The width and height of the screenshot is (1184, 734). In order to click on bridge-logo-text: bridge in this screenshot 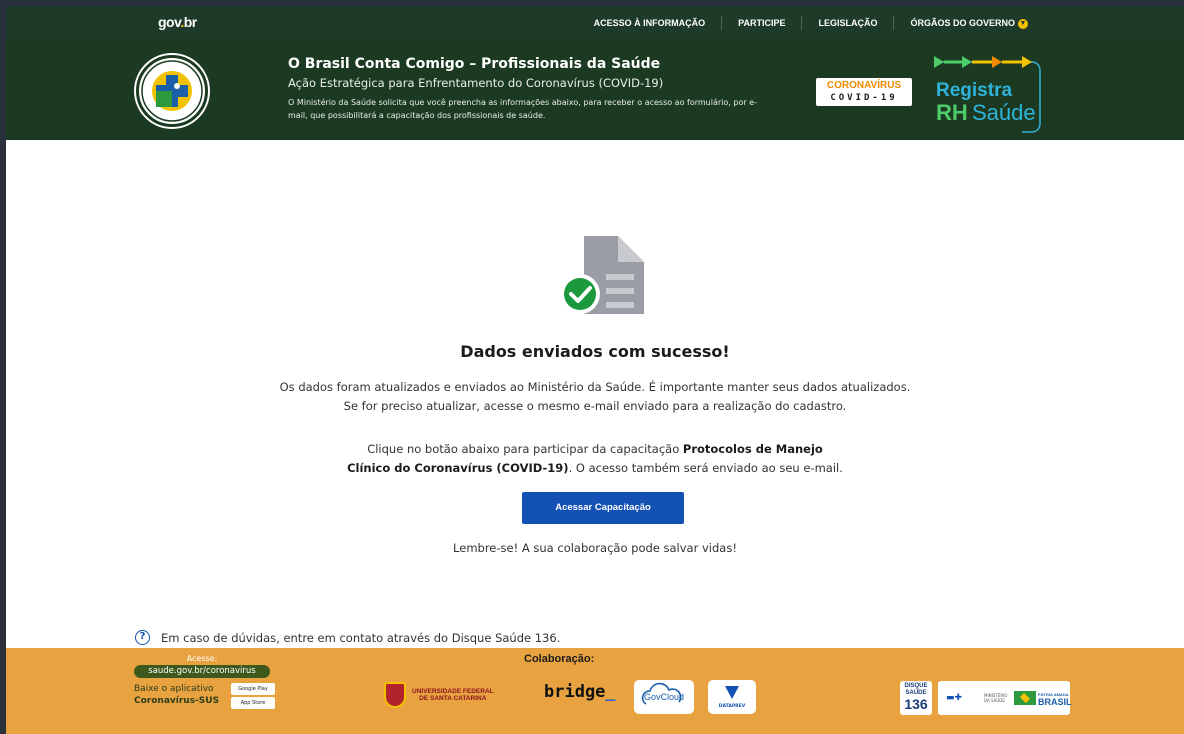, I will do `click(575, 692)`.